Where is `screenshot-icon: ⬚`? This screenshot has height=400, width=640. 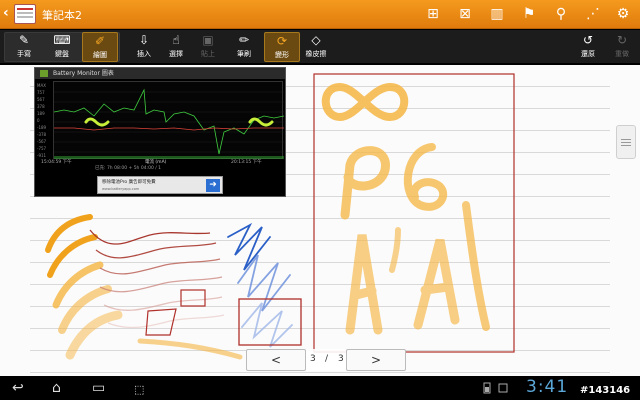
screenshot-icon: ⬚ is located at coordinates (139, 390).